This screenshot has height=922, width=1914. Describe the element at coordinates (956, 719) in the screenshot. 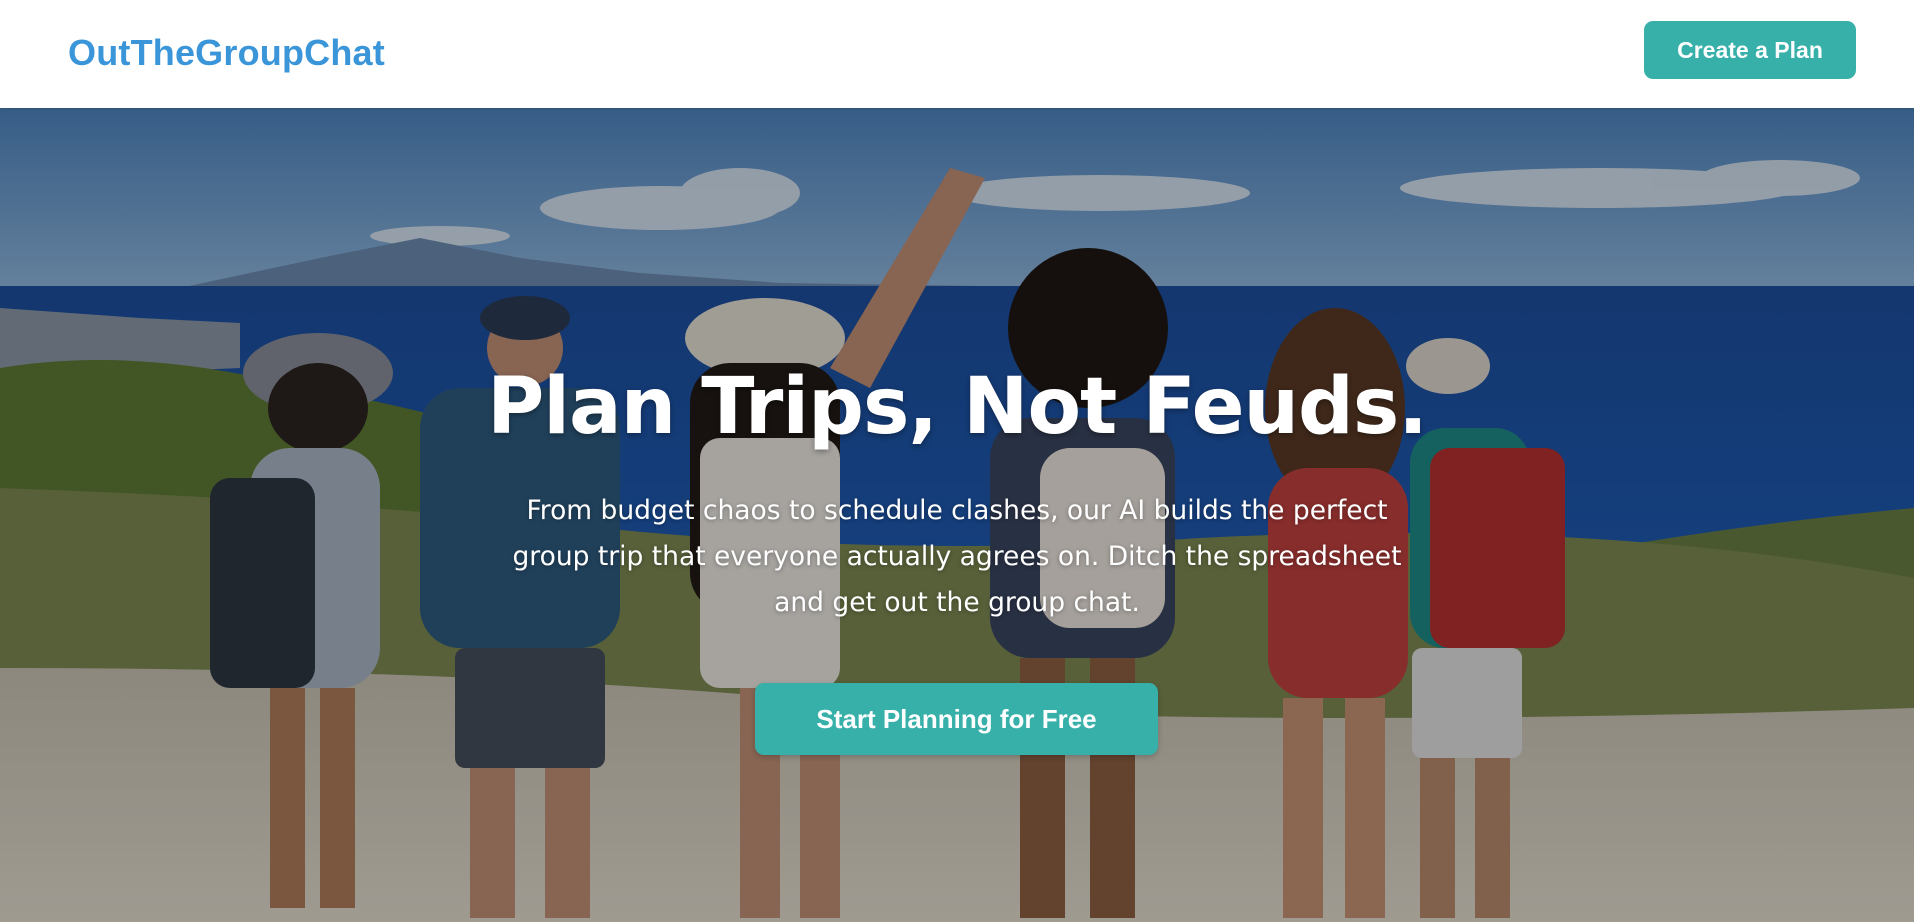

I see `start-planning-button: Start Planning for Free` at that location.